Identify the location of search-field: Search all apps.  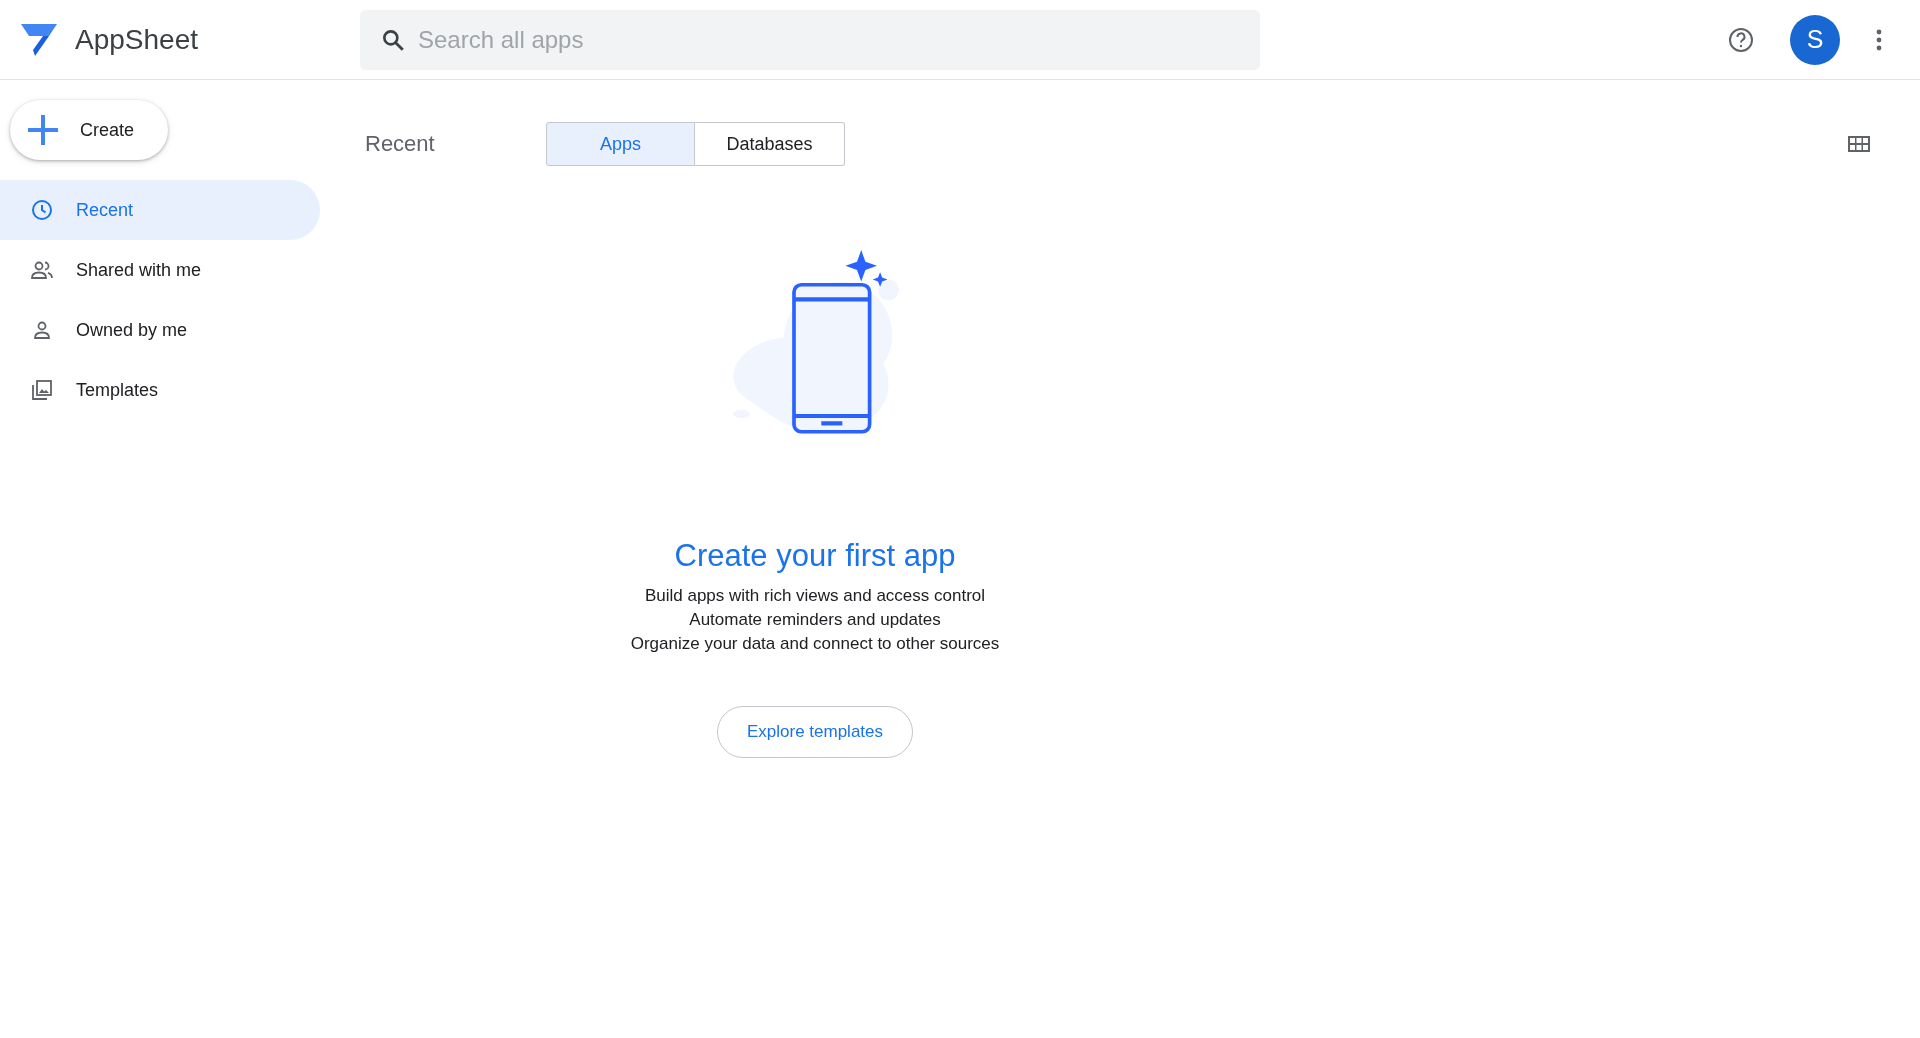
(810, 39).